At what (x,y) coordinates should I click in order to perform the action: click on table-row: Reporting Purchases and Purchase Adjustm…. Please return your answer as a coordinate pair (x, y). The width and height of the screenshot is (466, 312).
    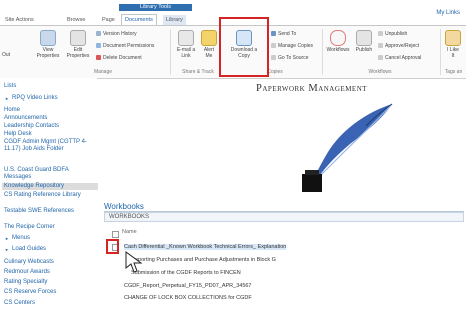
    Looking at the image, I should click on (203, 260).